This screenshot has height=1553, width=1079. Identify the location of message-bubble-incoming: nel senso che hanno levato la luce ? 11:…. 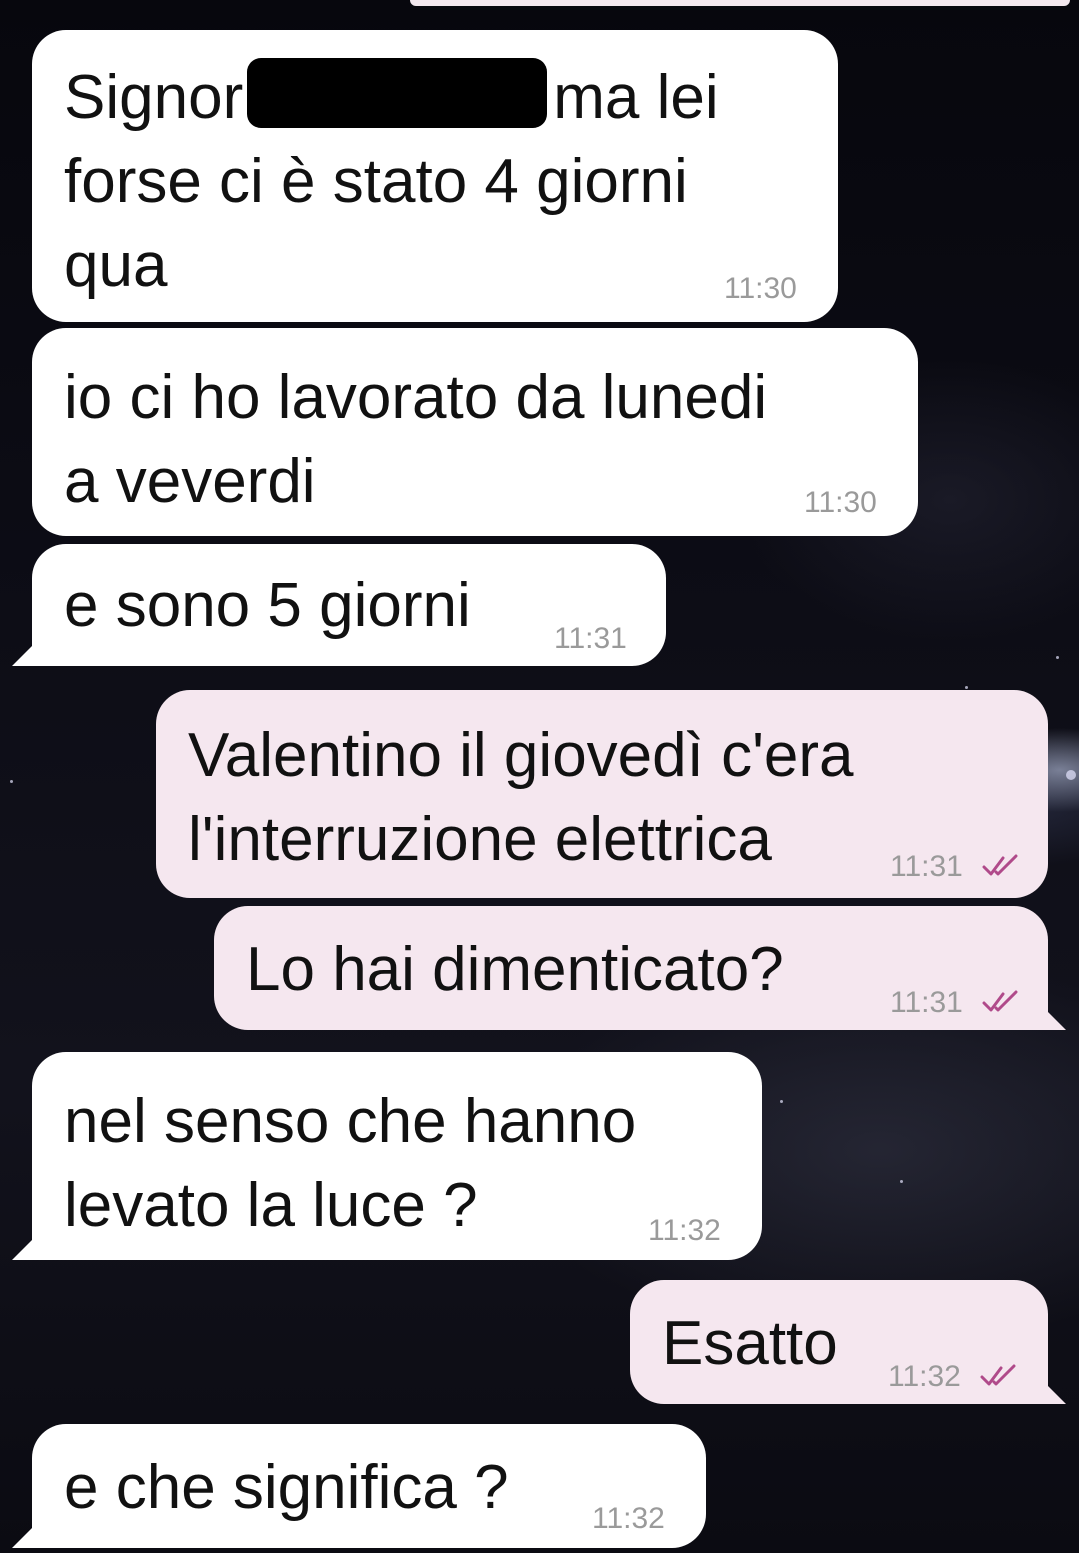
(397, 1156).